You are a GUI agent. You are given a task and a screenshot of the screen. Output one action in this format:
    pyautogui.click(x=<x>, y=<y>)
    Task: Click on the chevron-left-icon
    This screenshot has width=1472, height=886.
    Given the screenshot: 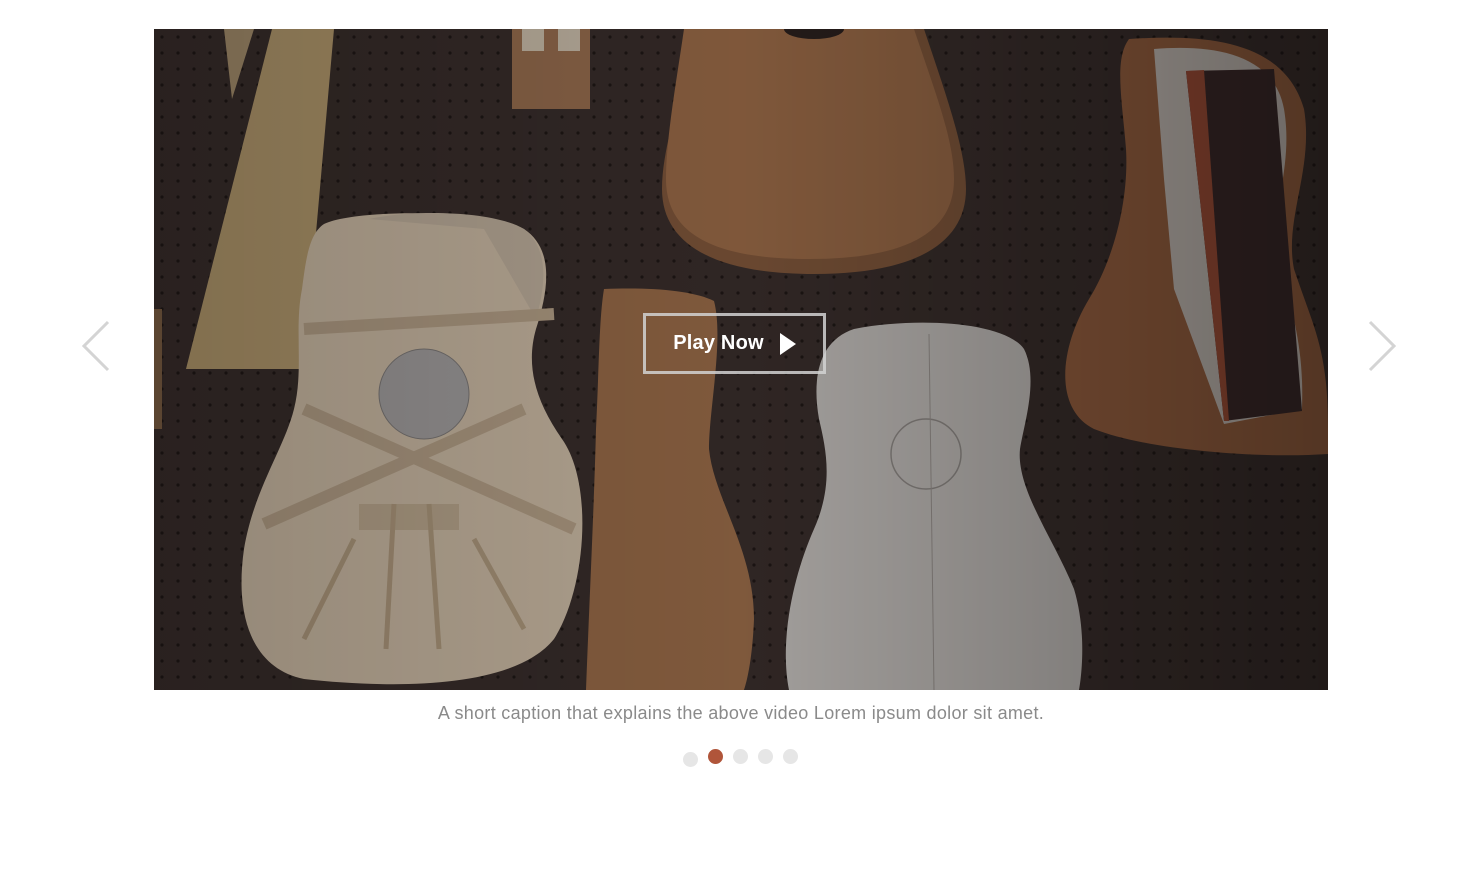 What is the action you would take?
    pyautogui.click(x=95, y=346)
    